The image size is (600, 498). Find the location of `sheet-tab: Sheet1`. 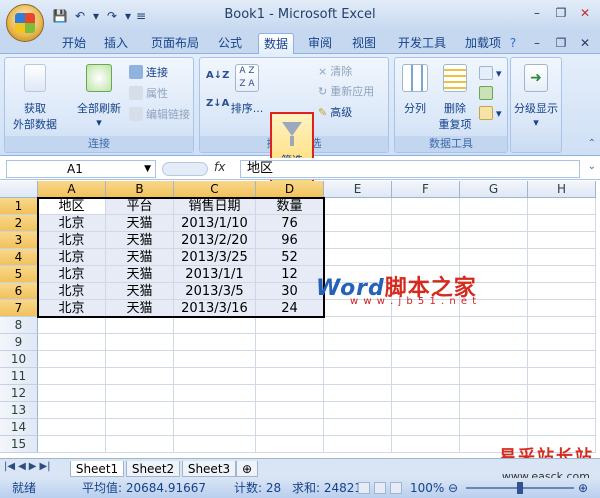

sheet-tab: Sheet1 is located at coordinates (97, 469).